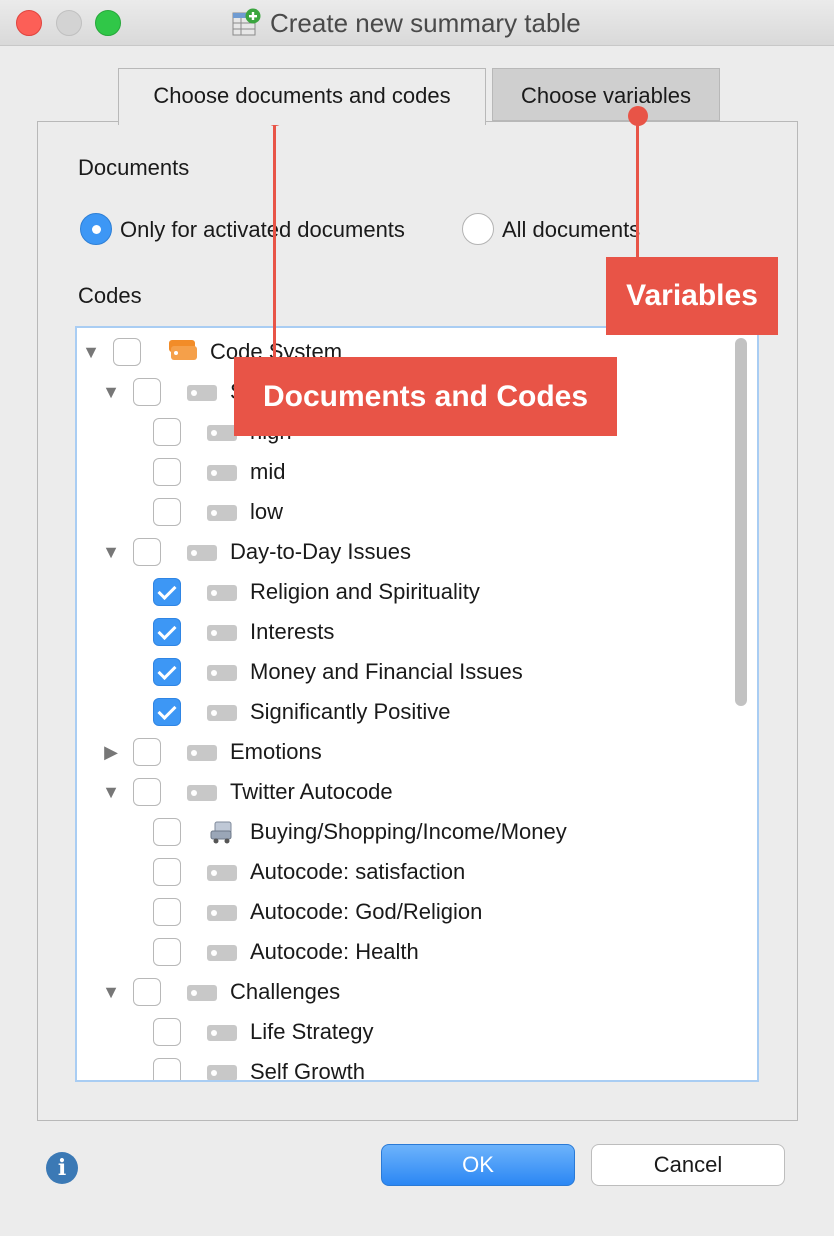 This screenshot has height=1236, width=834. Describe the element at coordinates (267, 511) in the screenshot. I see `tree-label: low` at that location.